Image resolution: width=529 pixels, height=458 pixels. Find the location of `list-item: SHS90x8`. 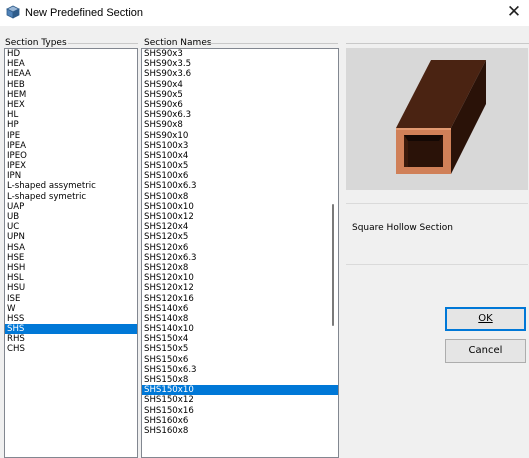

list-item: SHS90x8 is located at coordinates (240, 125).